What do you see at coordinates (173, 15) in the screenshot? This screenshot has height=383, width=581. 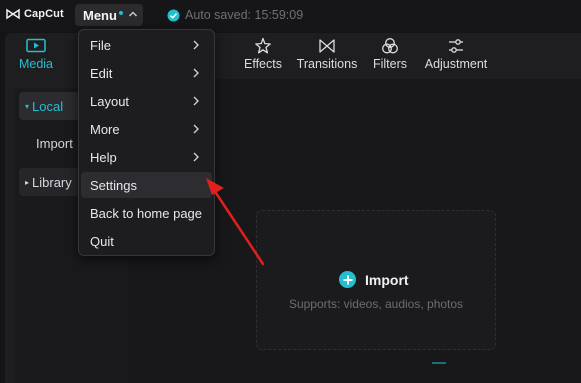 I see `check-circle-icon` at bounding box center [173, 15].